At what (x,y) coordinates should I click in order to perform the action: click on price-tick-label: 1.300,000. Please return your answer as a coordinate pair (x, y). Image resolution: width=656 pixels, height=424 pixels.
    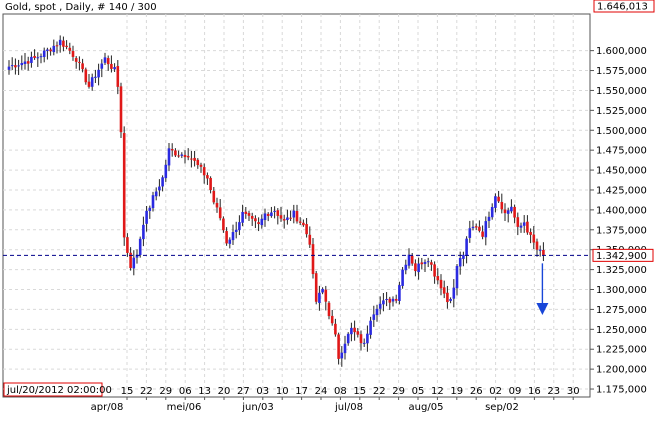
    Looking at the image, I should click on (621, 290).